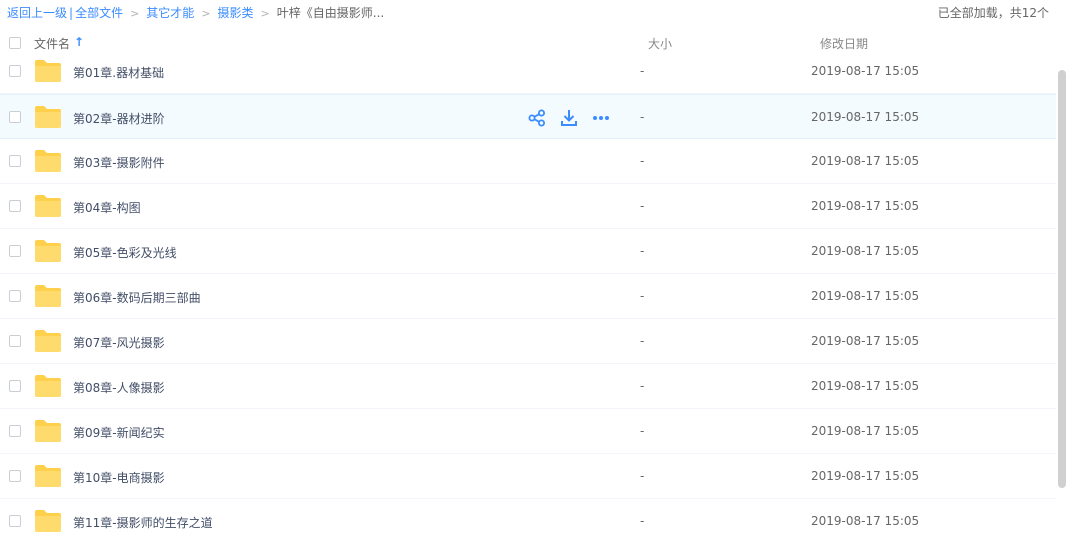  What do you see at coordinates (107, 207) in the screenshot?
I see `file-name: 第04章-构图` at bounding box center [107, 207].